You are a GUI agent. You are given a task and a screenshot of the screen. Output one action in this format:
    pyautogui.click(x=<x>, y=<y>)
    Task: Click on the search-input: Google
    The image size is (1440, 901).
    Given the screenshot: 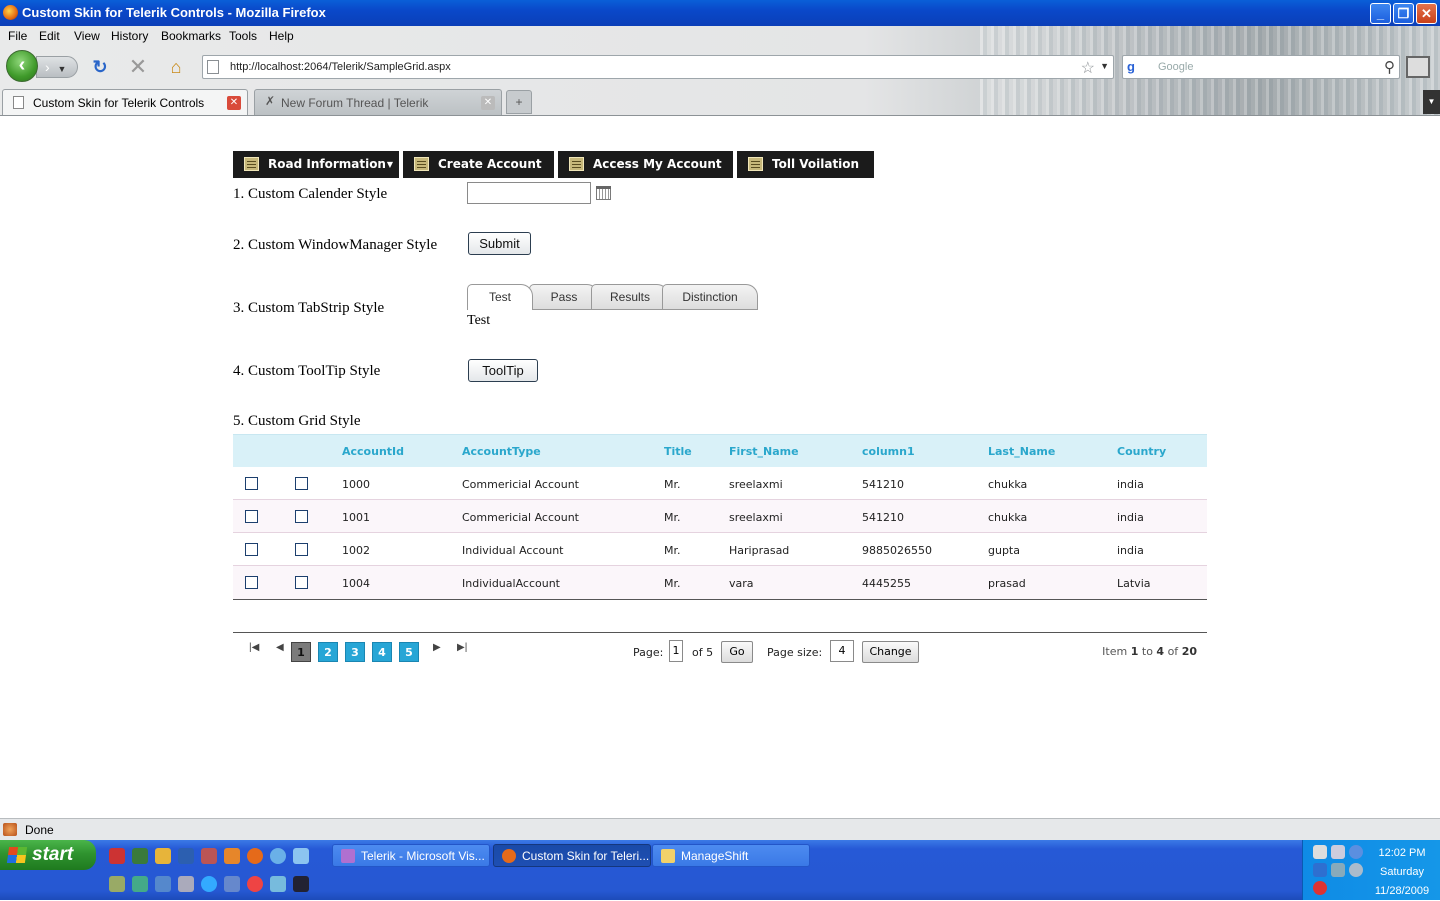 What is the action you would take?
    pyautogui.click(x=1175, y=67)
    